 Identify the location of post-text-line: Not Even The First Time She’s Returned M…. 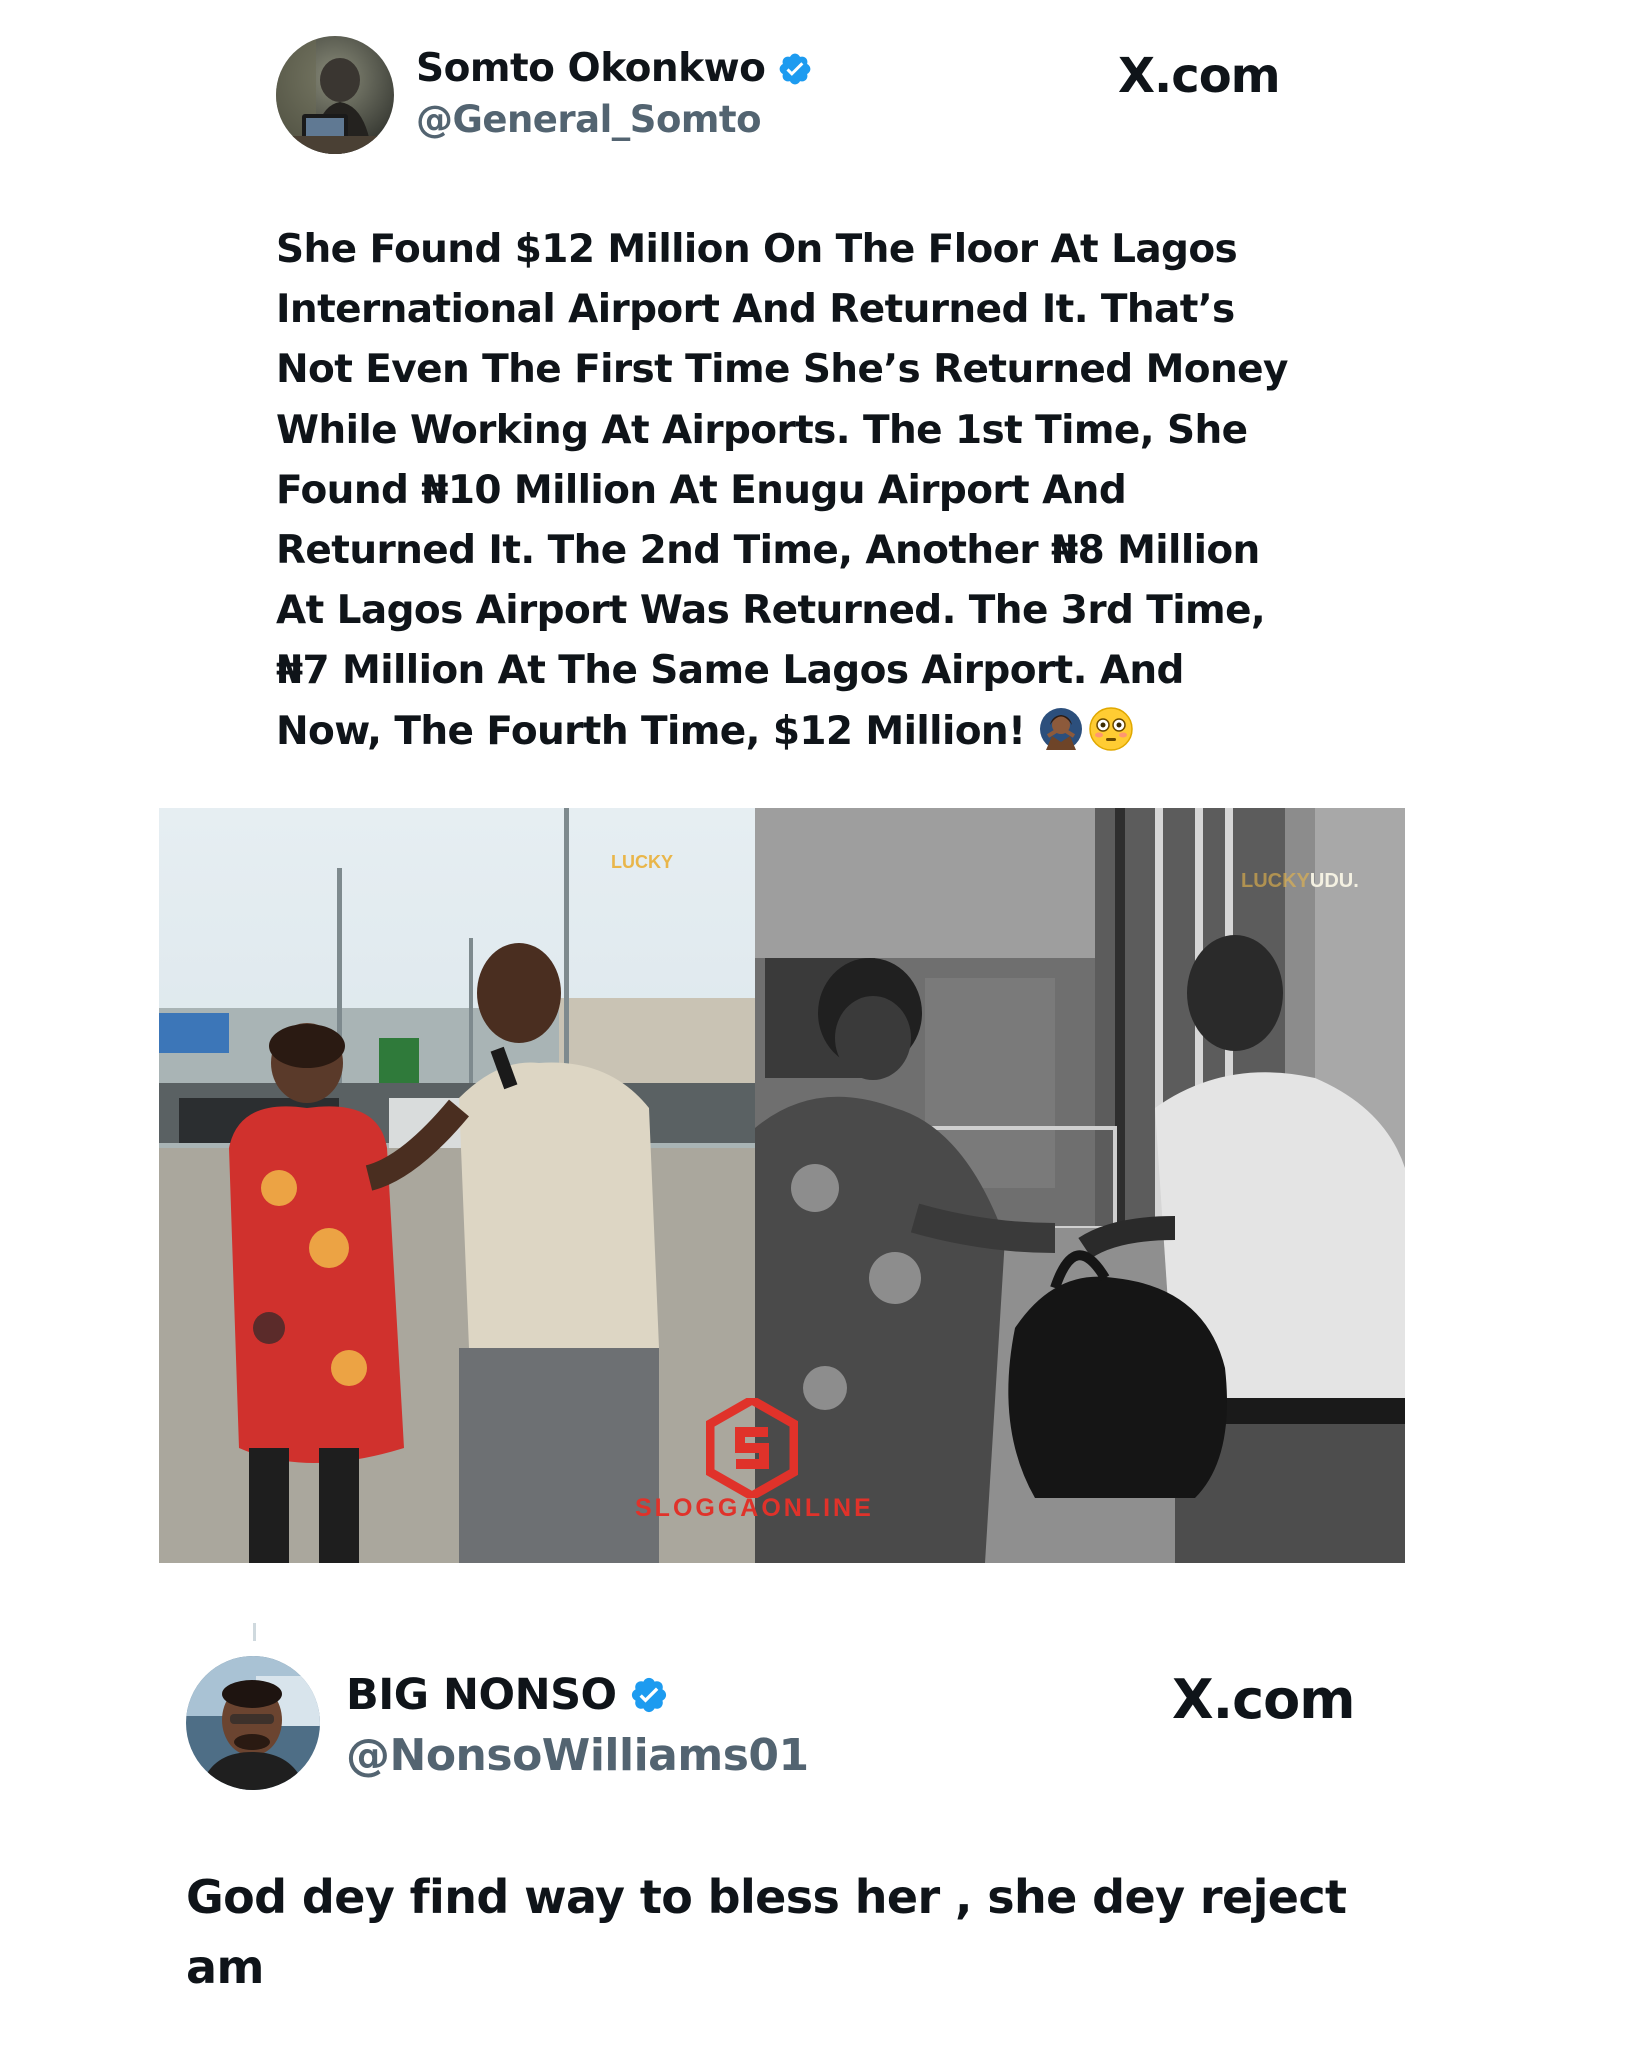
(782, 370).